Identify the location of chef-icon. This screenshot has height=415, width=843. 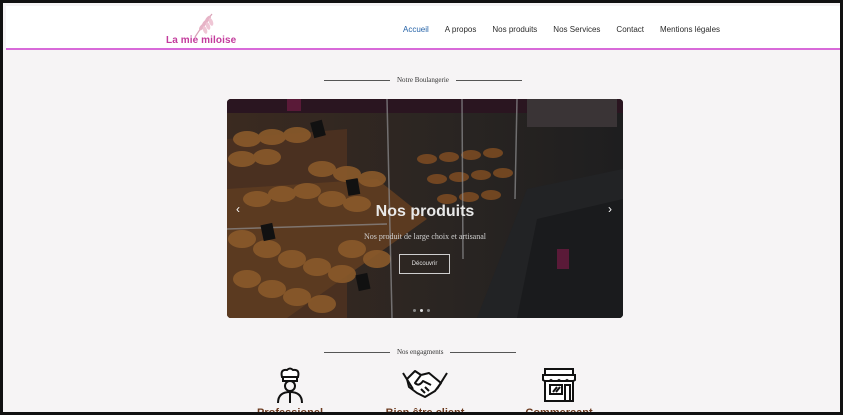
(290, 385).